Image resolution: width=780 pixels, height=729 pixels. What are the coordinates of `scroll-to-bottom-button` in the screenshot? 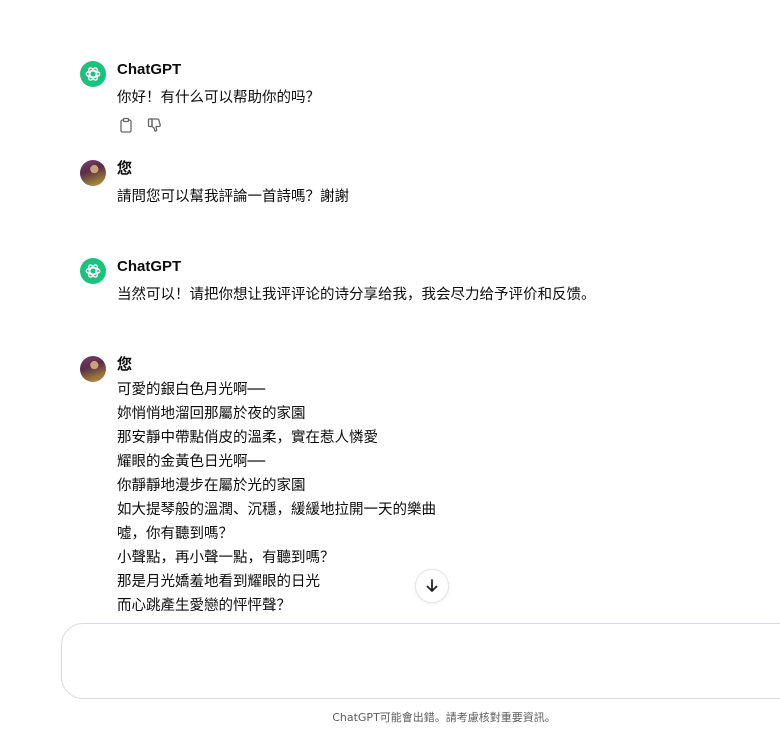 It's located at (432, 586).